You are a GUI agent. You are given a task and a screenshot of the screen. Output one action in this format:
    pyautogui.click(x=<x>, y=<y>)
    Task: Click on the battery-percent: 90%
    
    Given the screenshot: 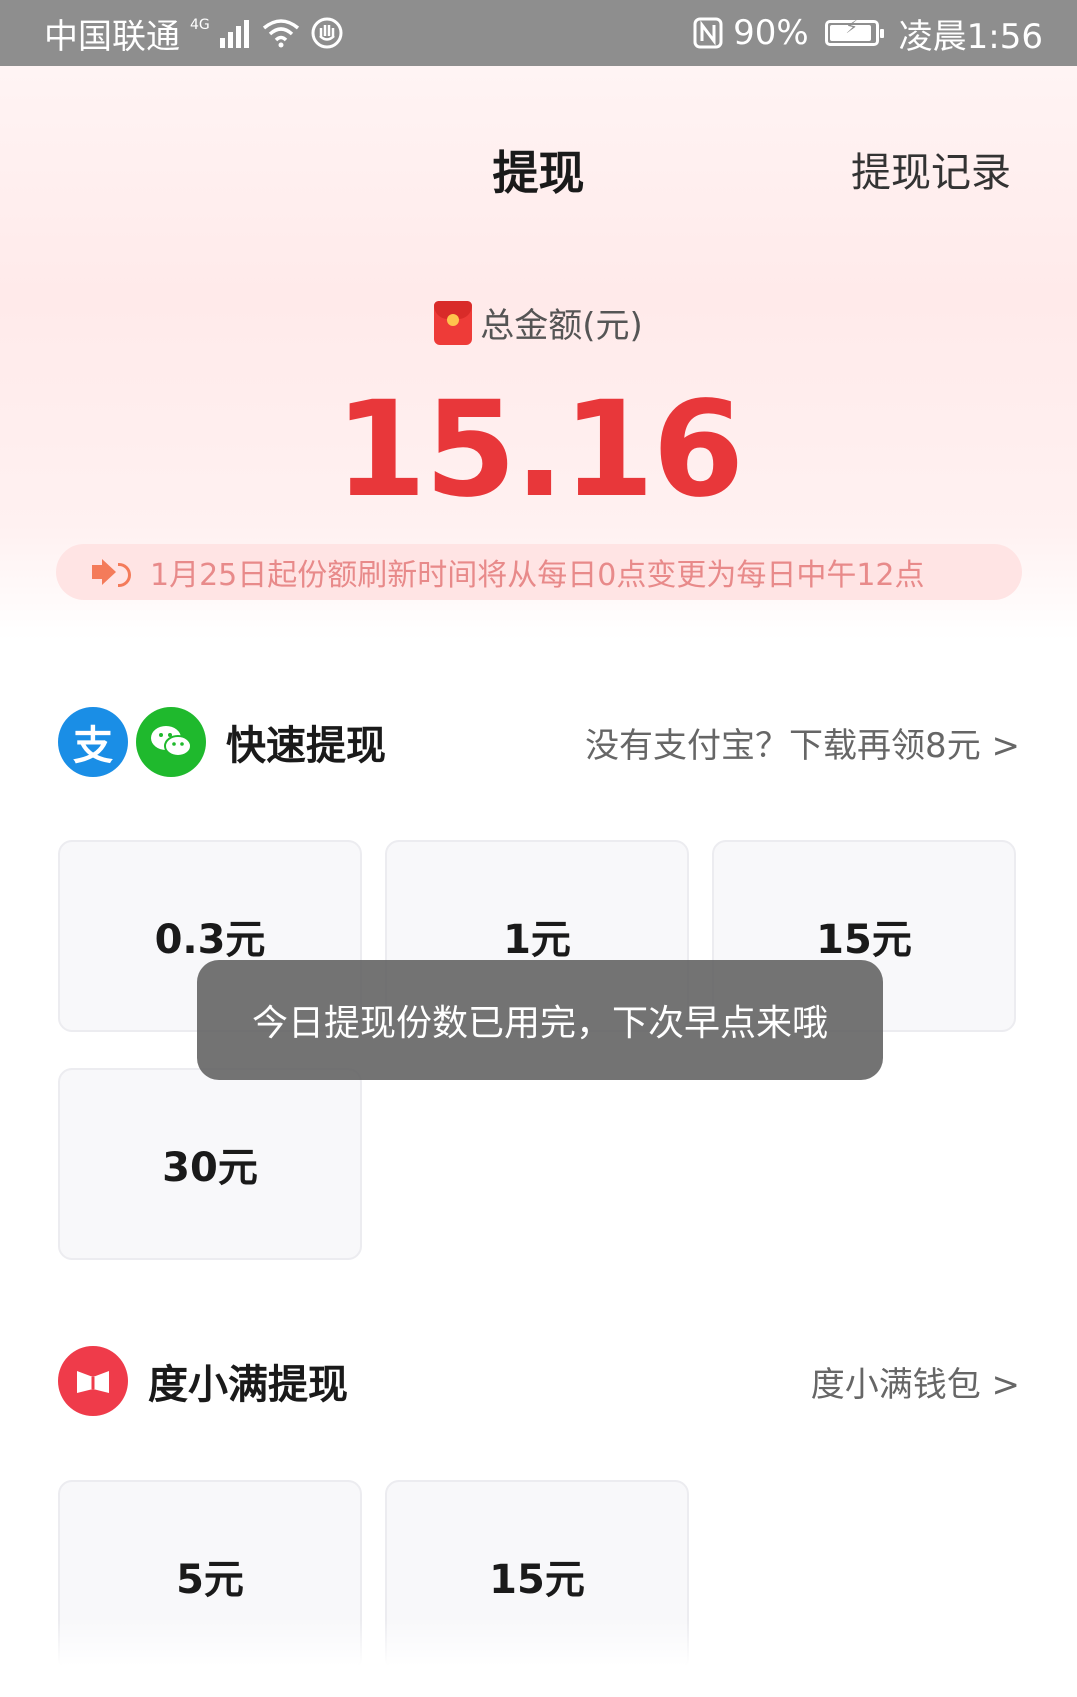 What is the action you would take?
    pyautogui.click(x=771, y=33)
    